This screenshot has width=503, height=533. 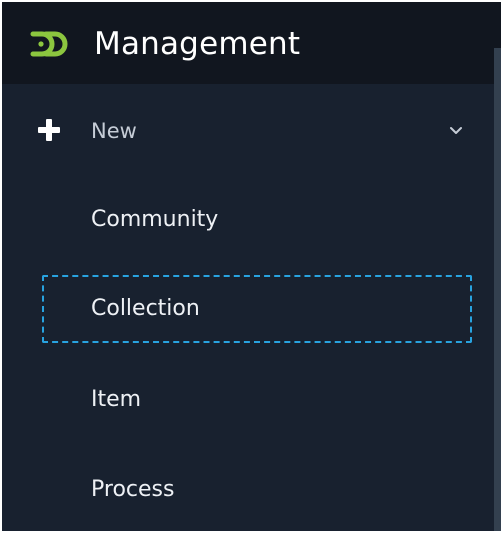 What do you see at coordinates (456, 130) in the screenshot?
I see `chevron-down-icon` at bounding box center [456, 130].